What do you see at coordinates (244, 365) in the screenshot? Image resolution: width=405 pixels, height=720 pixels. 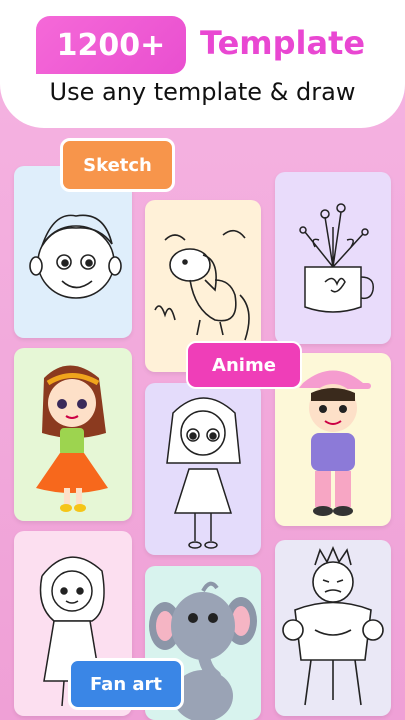 I see `anime-category-tag: Anime` at bounding box center [244, 365].